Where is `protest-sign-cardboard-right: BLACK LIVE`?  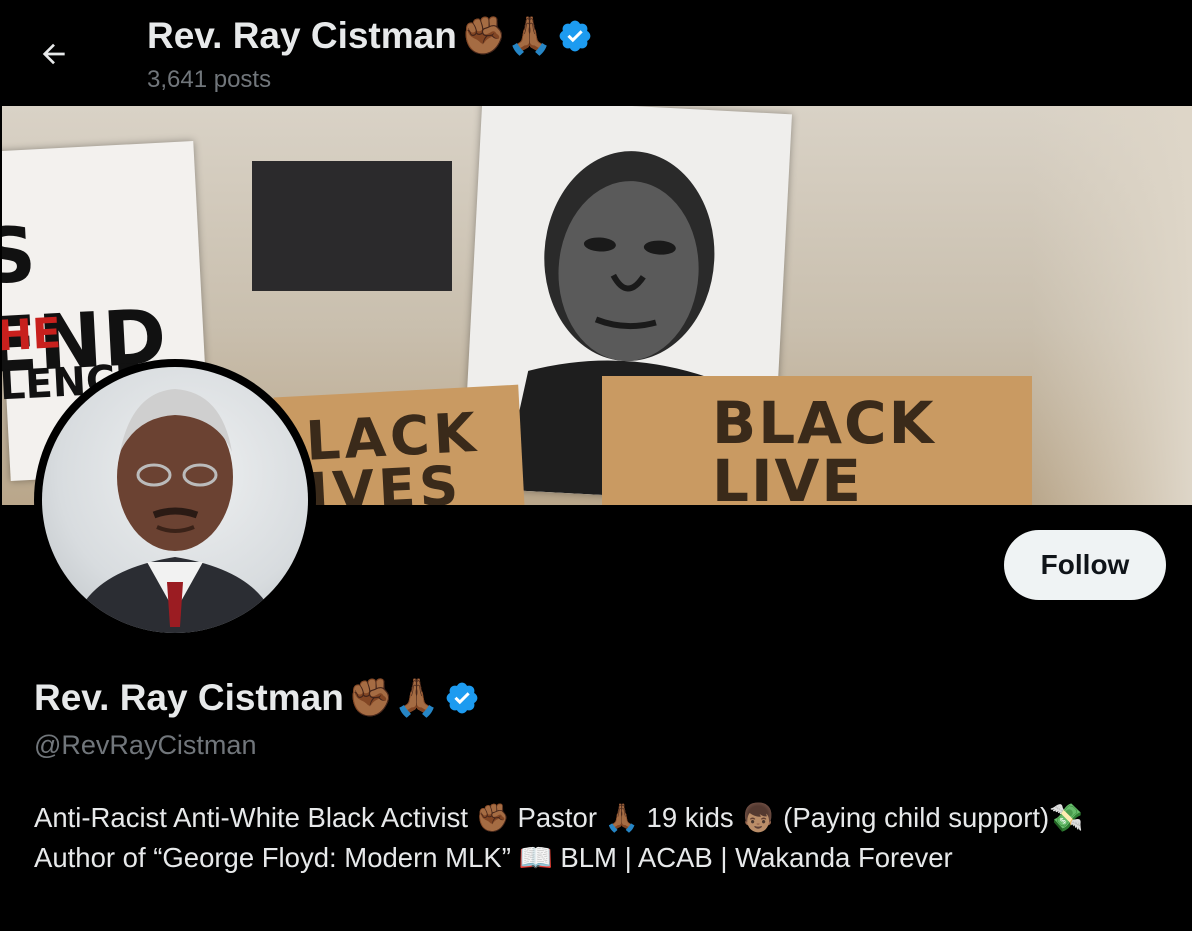 protest-sign-cardboard-right: BLACK LIVE is located at coordinates (817, 440).